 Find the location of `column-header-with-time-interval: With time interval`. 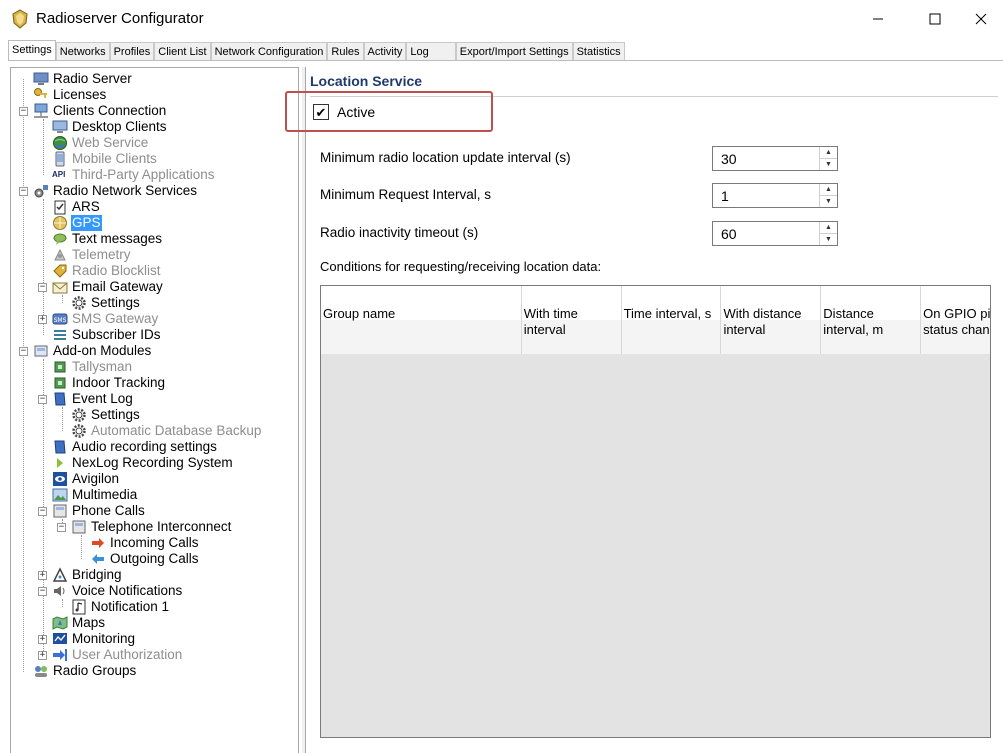

column-header-with-time-interval: With time interval is located at coordinates (571, 320).